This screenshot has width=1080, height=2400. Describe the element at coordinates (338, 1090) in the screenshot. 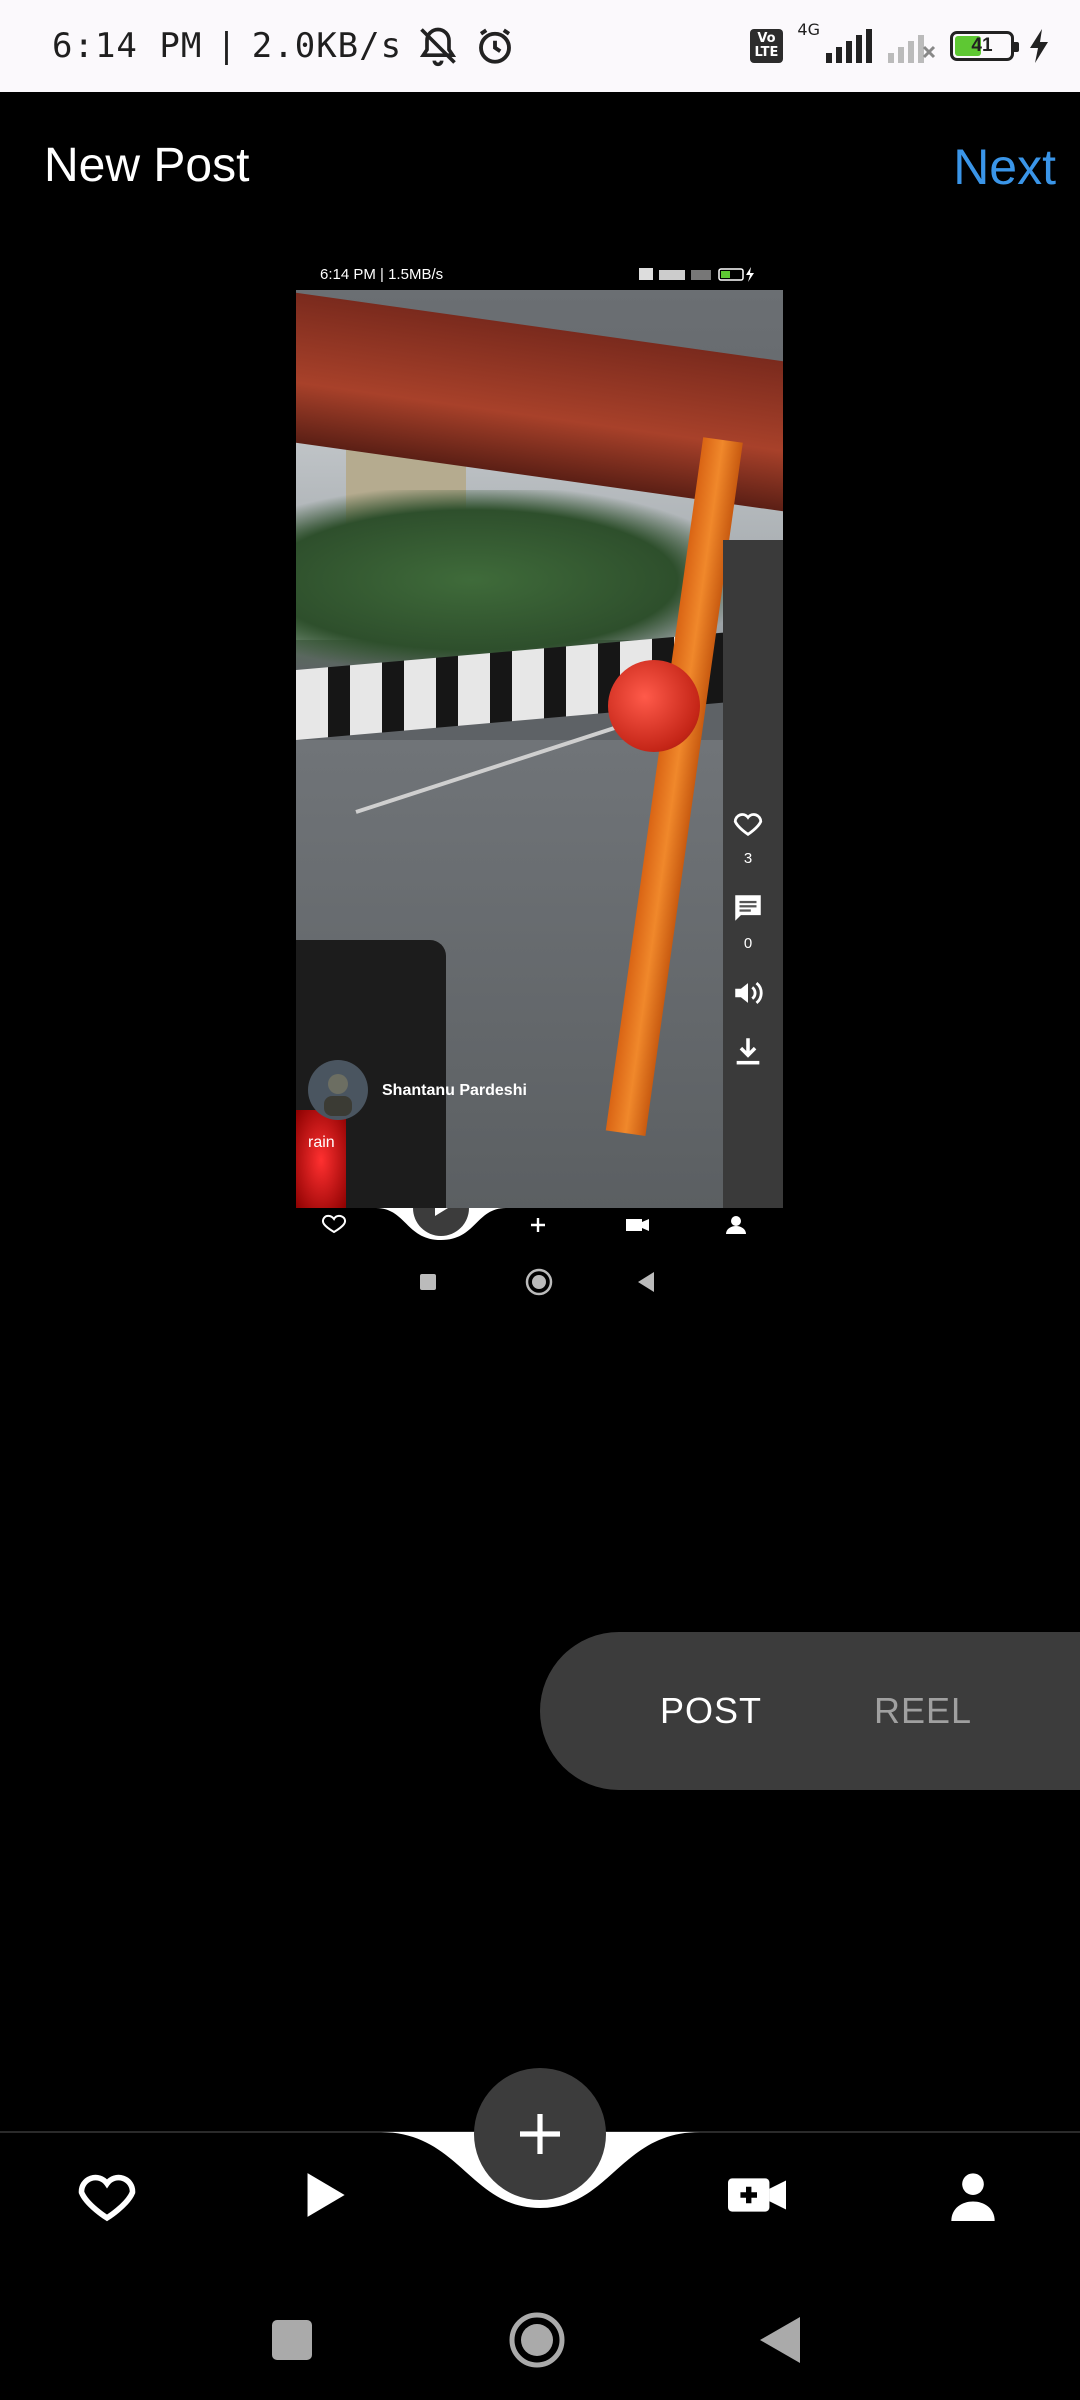

I see `preview-avatar` at that location.